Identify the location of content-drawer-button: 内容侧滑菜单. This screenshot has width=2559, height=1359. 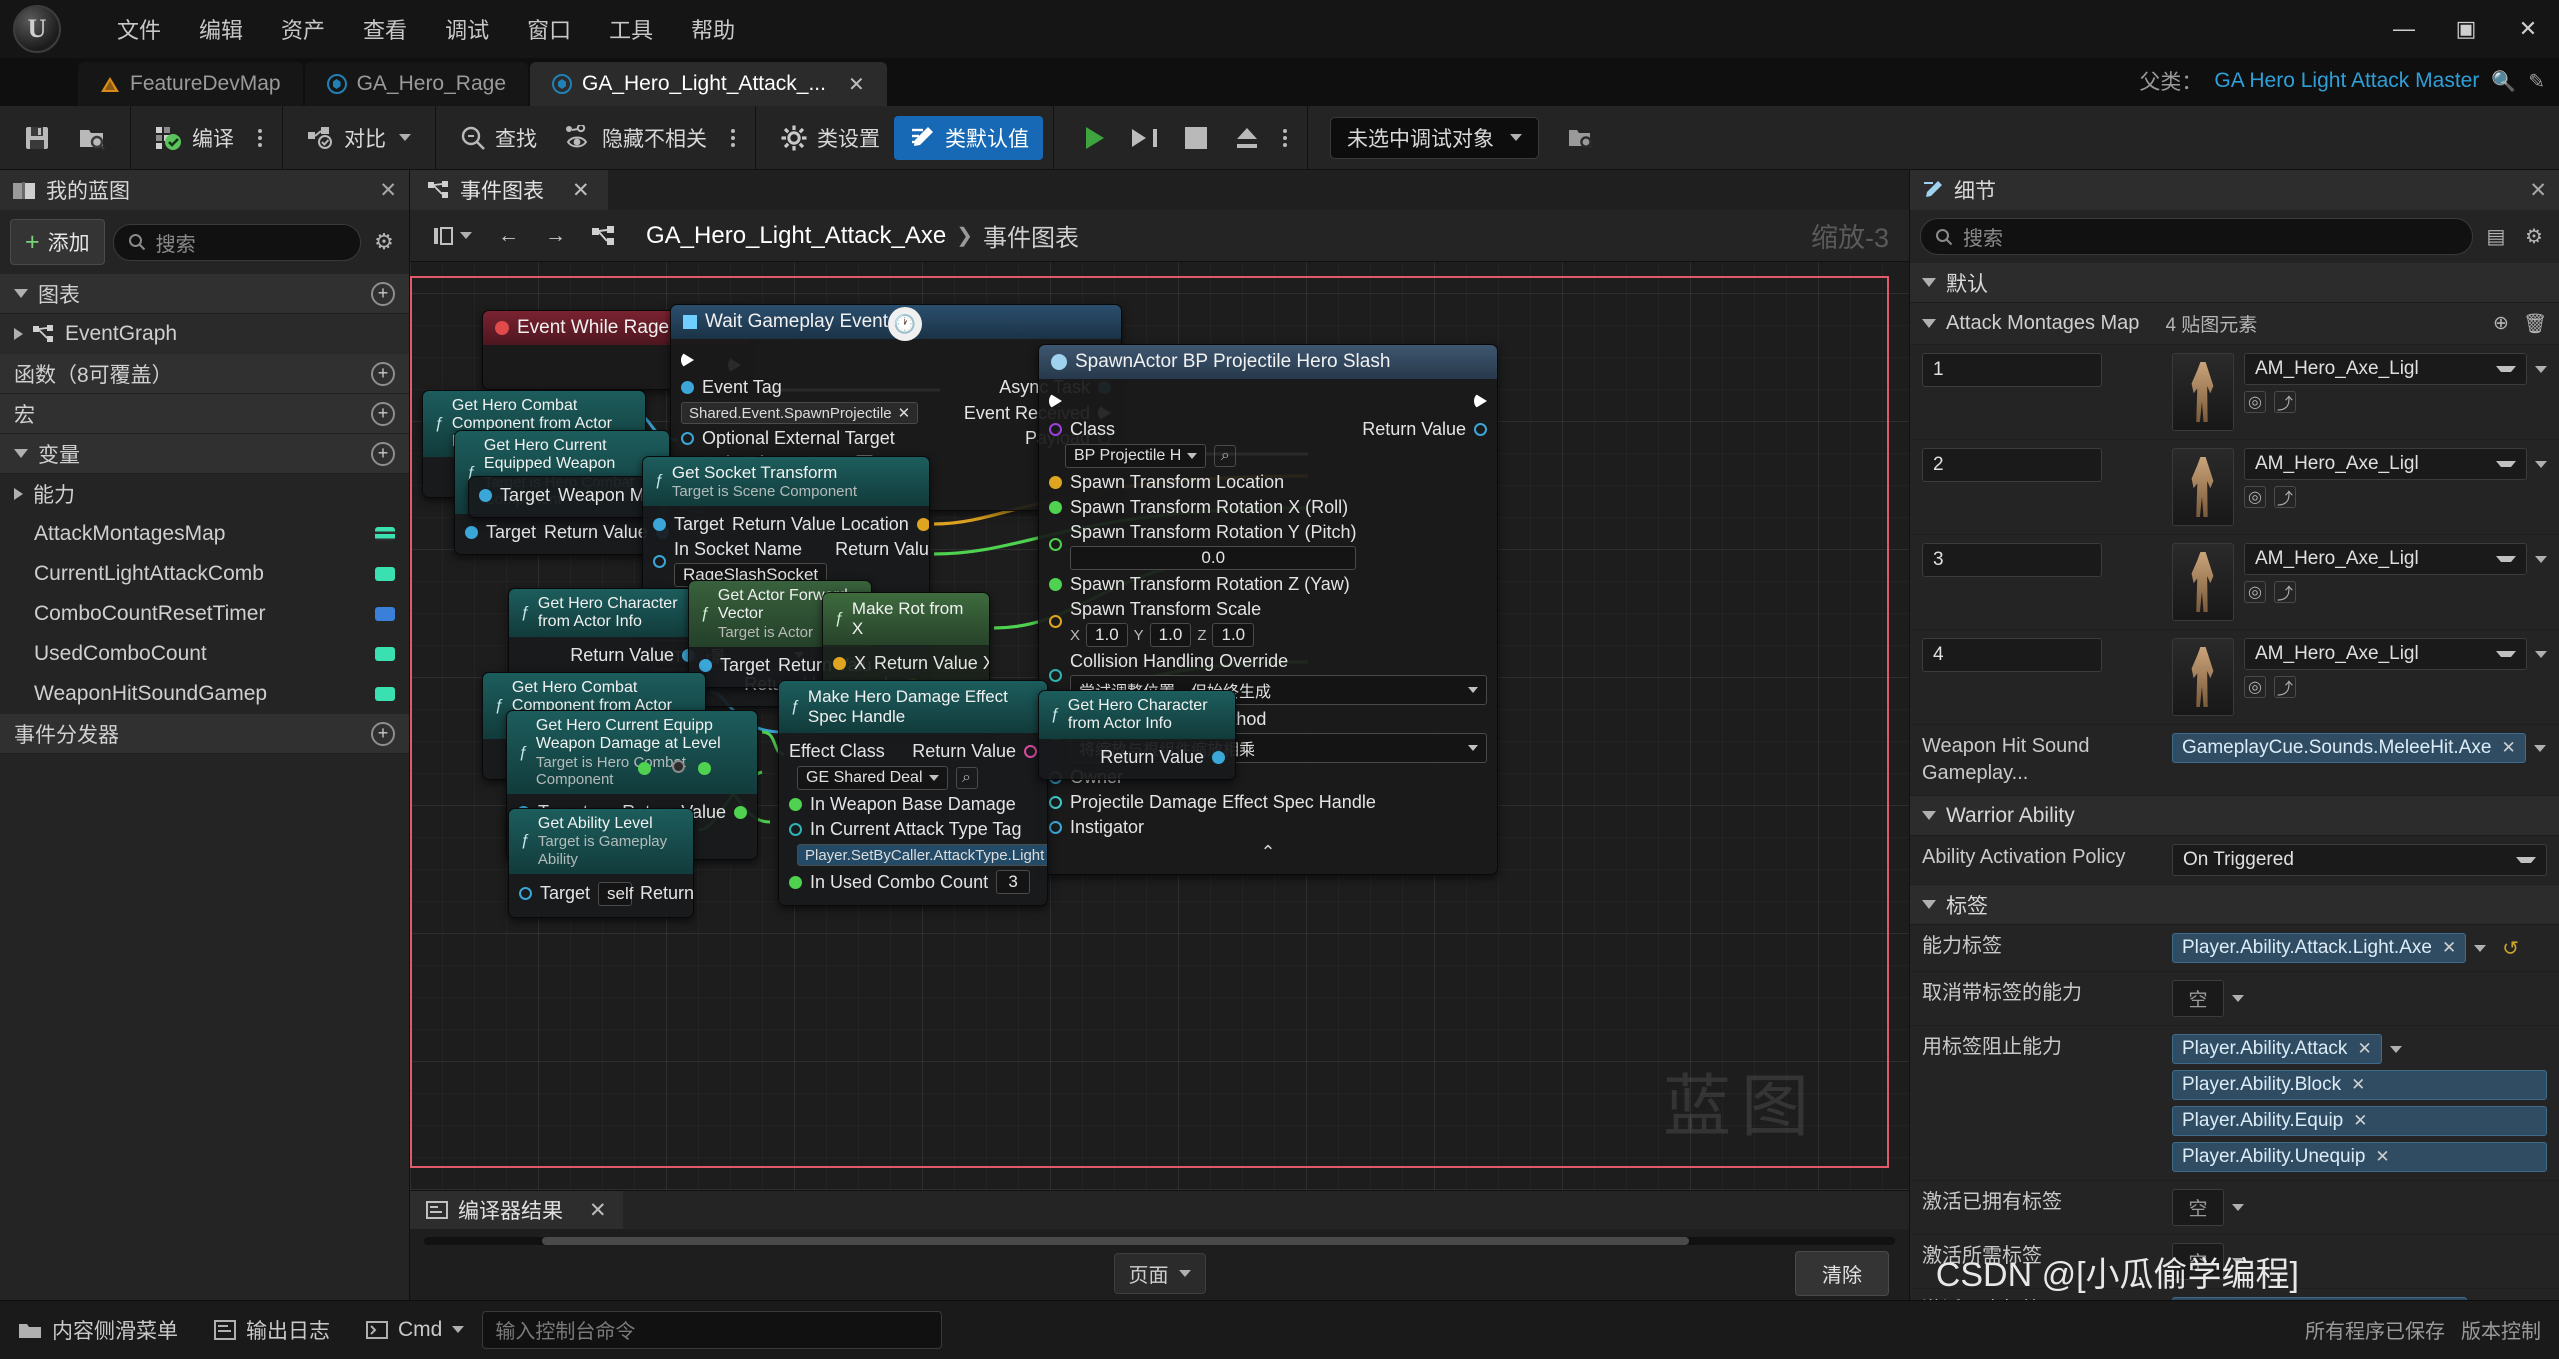
(98, 1330).